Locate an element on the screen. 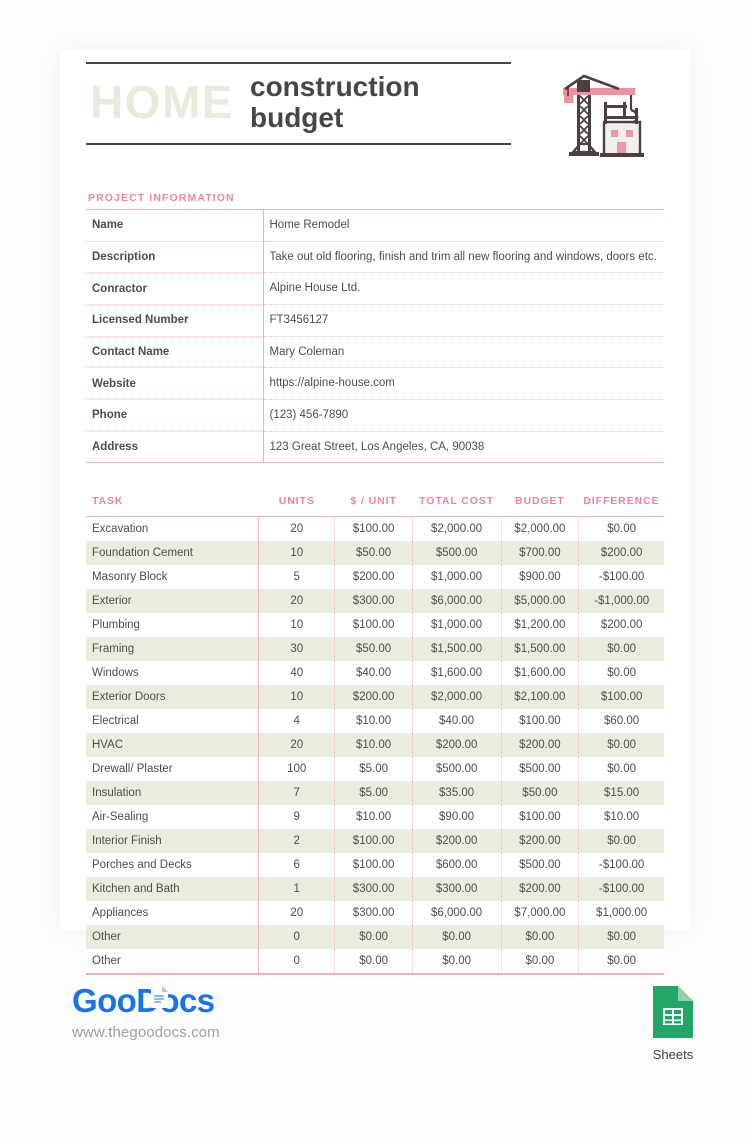 This screenshot has width=750, height=1144. cell-task: Drewall/ Plaster is located at coordinates (172, 768).